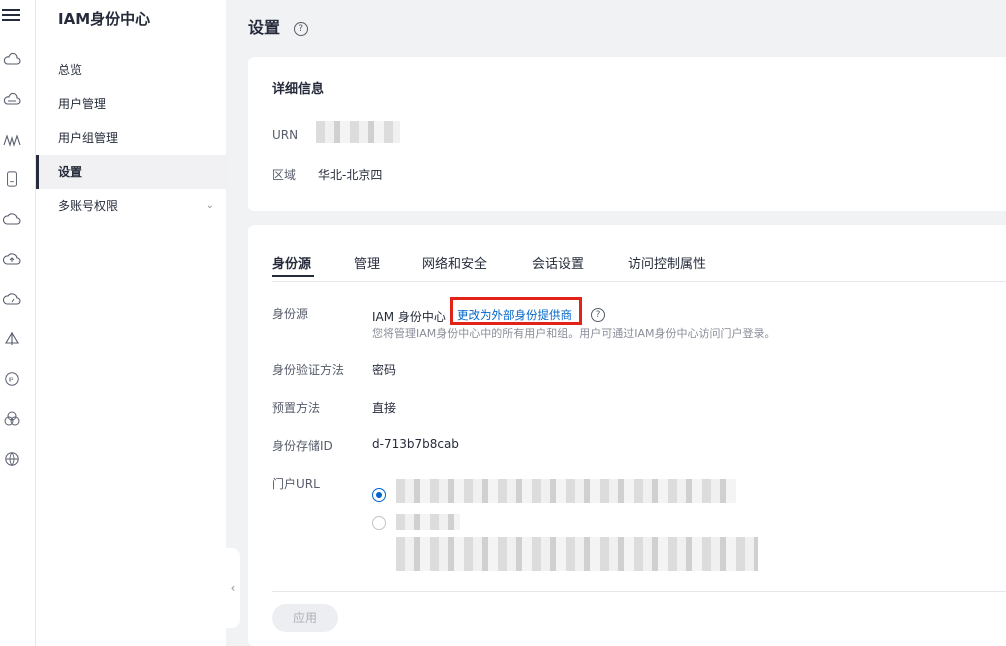 The image size is (1006, 646). What do you see at coordinates (12, 339) in the screenshot?
I see `sail-icon` at bounding box center [12, 339].